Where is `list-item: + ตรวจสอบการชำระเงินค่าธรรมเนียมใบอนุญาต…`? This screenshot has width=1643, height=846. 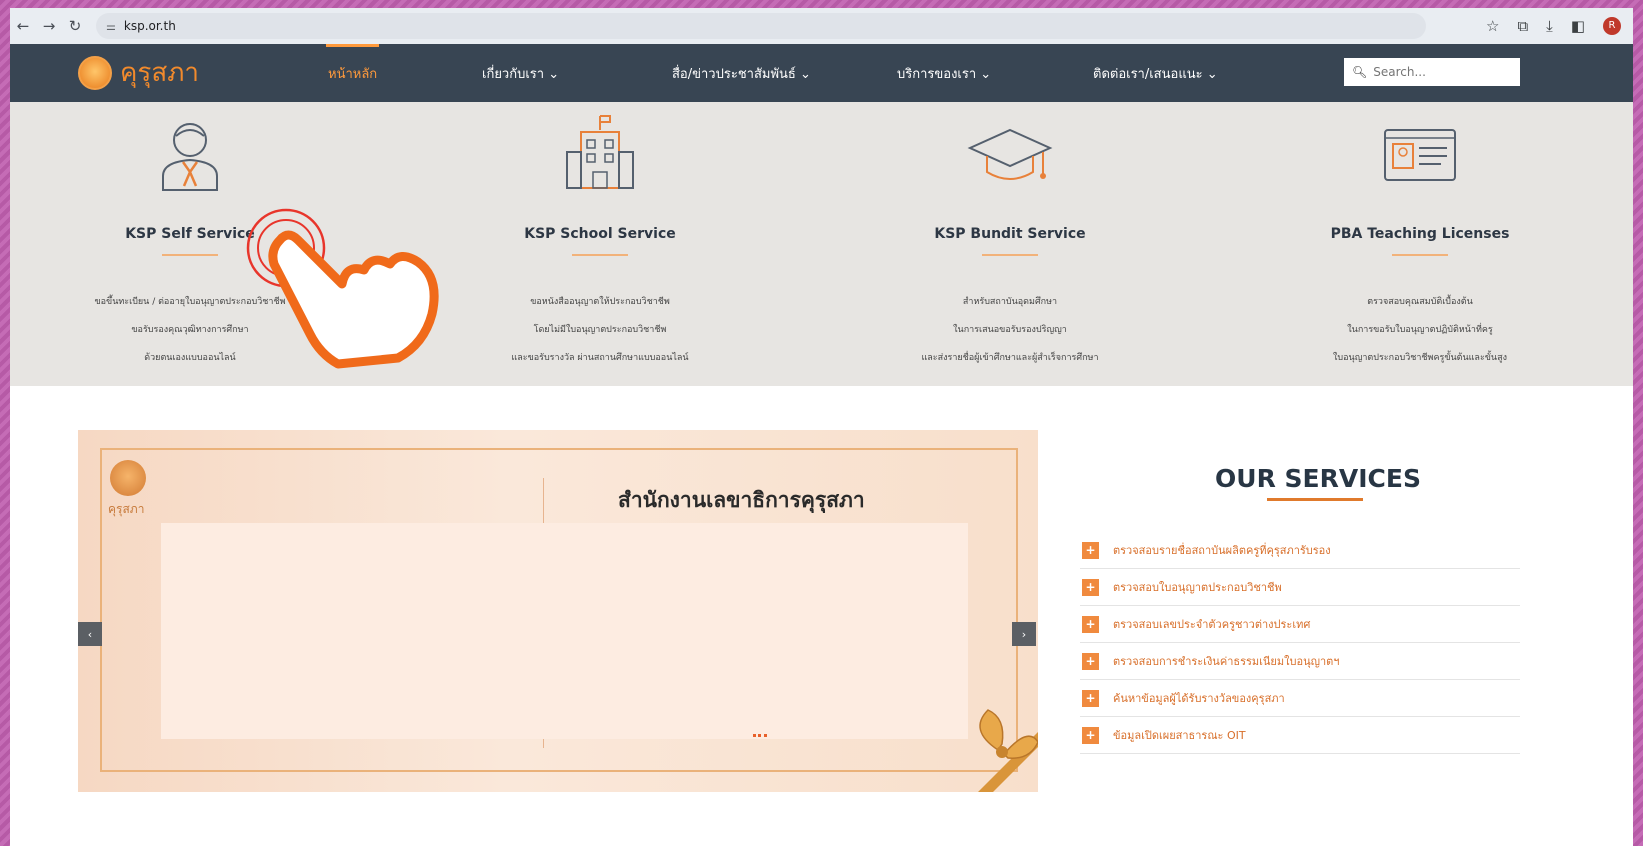
list-item: + ตรวจสอบการชำระเงินค่าธรรมเนียมใบอนุญาต… is located at coordinates (1300, 661).